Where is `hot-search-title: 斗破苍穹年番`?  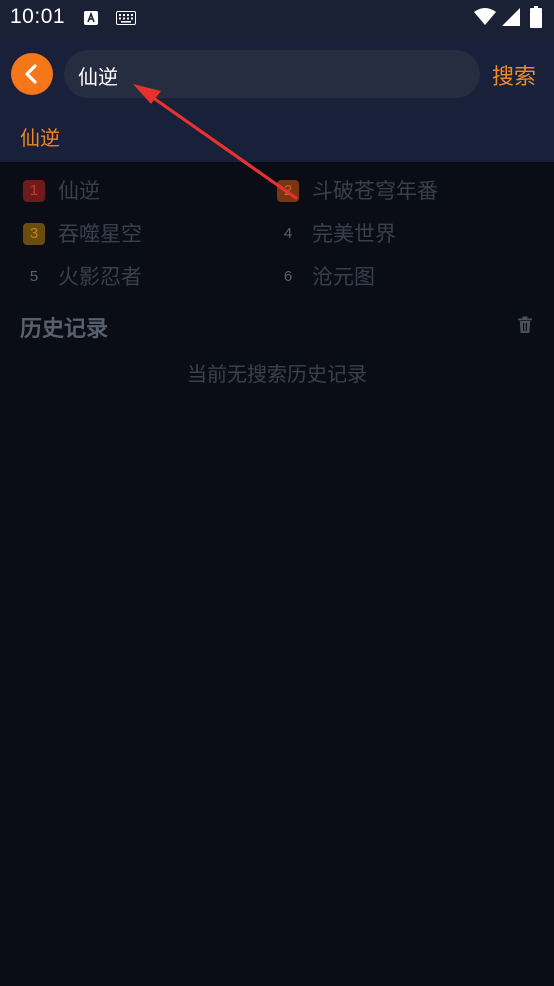
hot-search-title: 斗破苍穹年番 is located at coordinates (375, 191).